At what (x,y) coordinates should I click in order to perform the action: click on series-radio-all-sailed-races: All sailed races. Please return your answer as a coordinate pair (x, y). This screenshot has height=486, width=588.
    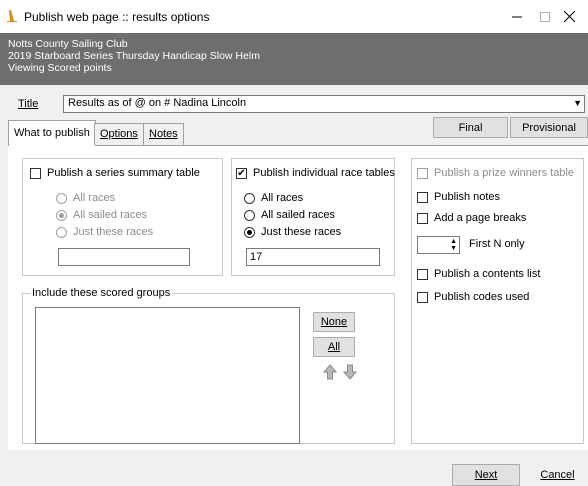
    Looking at the image, I should click on (101, 215).